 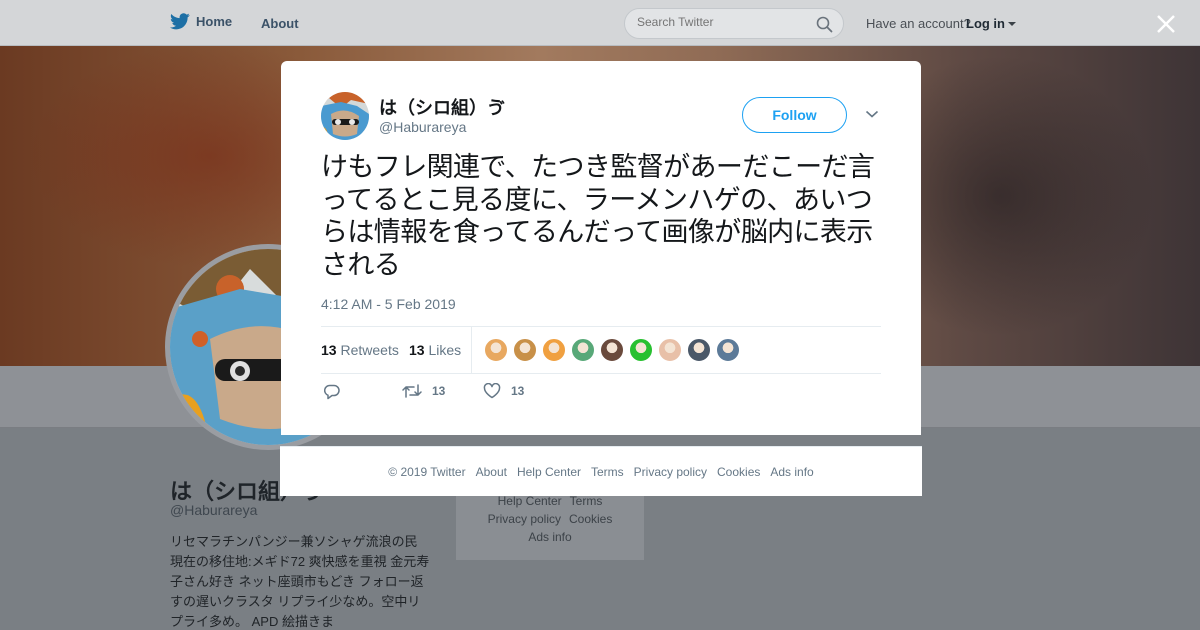 I want to click on heart-icon, so click(x=492, y=391).